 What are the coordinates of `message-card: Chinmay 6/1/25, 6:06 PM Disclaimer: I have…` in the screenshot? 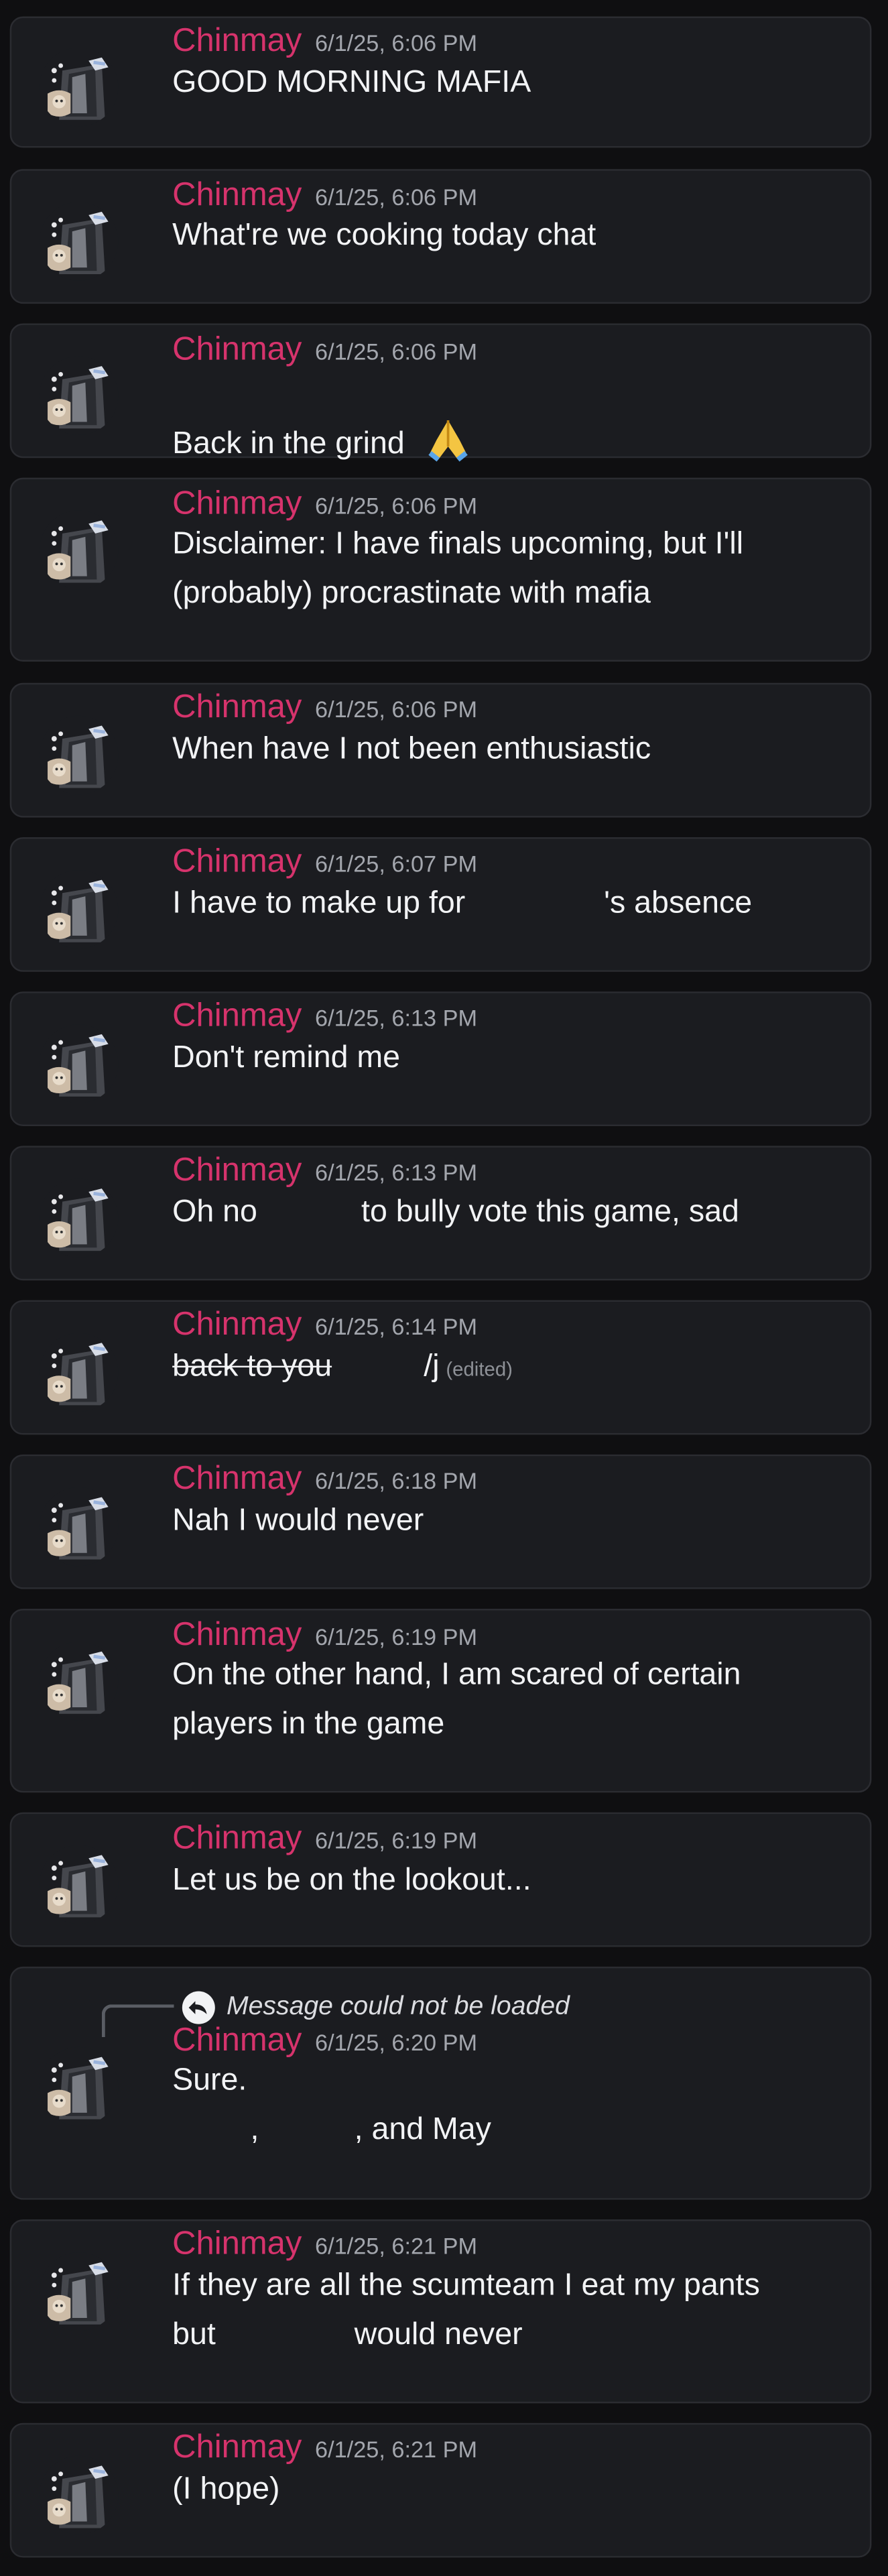 It's located at (440, 569).